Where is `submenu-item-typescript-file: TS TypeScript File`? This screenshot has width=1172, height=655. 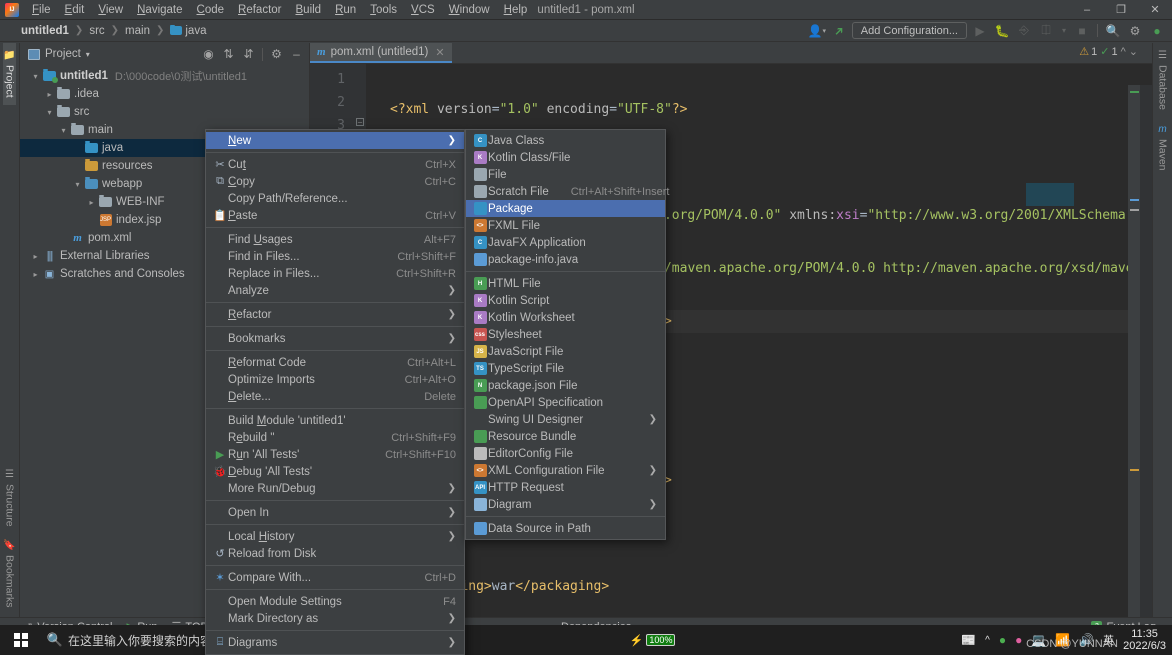 submenu-item-typescript-file: TS TypeScript File is located at coordinates (565, 368).